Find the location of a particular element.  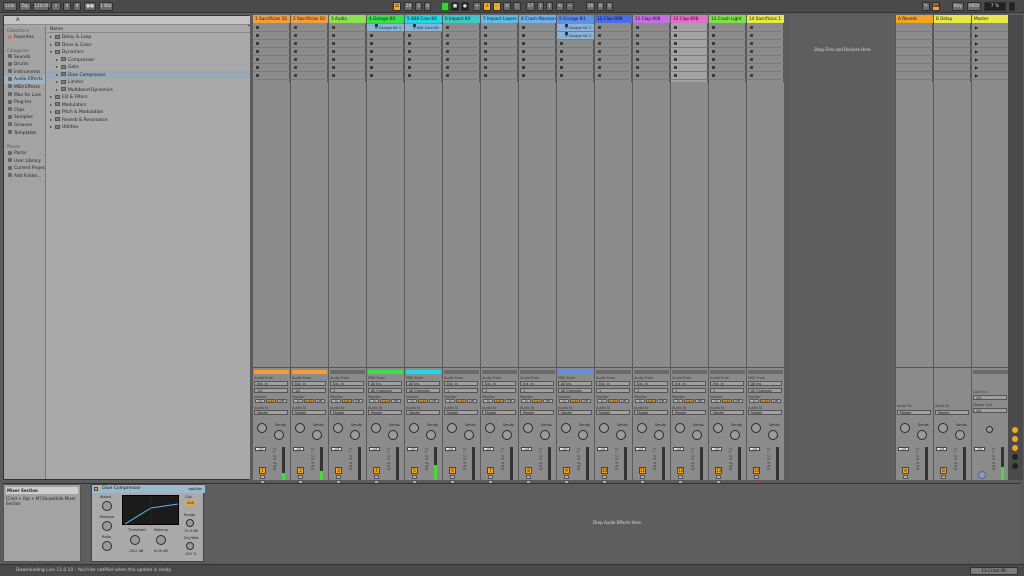

position-bars: 26 is located at coordinates (408, 6).